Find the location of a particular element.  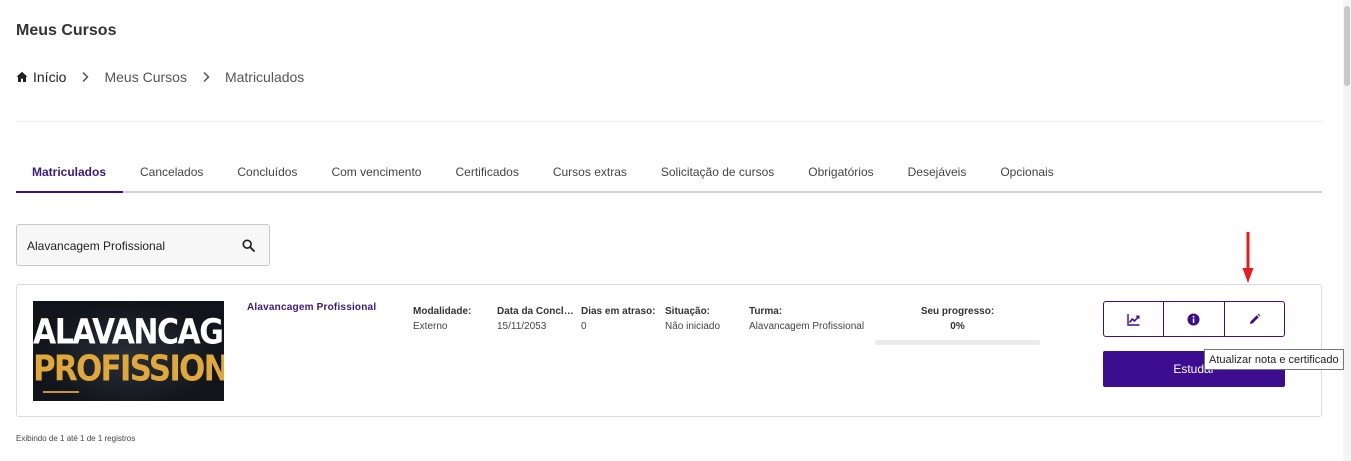

progress-bar is located at coordinates (957, 342).